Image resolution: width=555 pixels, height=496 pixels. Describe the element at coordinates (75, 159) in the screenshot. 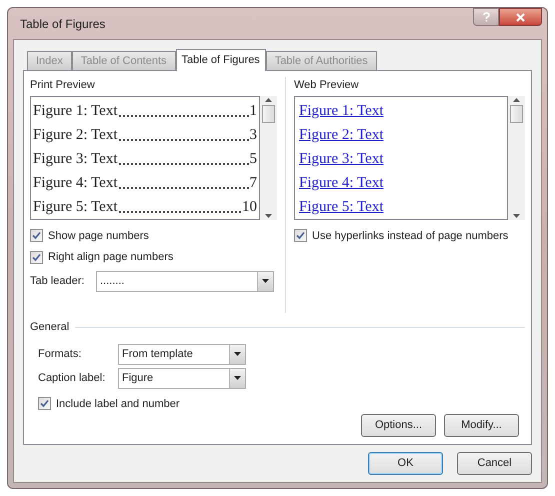

I see `figure-entry: Figure 3: Text` at that location.